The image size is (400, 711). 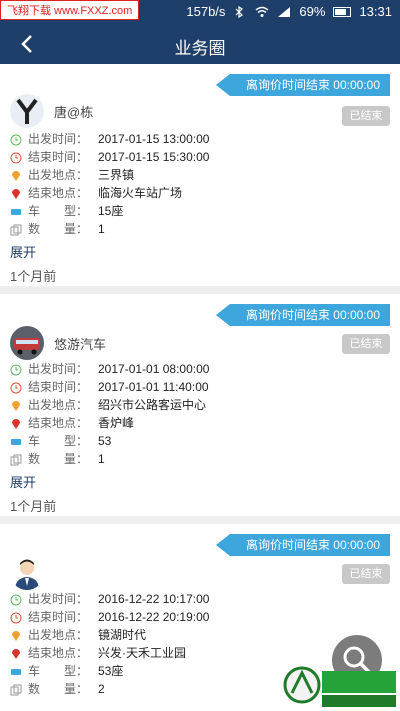 I want to click on start-place: 镜湖时代, so click(x=122, y=635).